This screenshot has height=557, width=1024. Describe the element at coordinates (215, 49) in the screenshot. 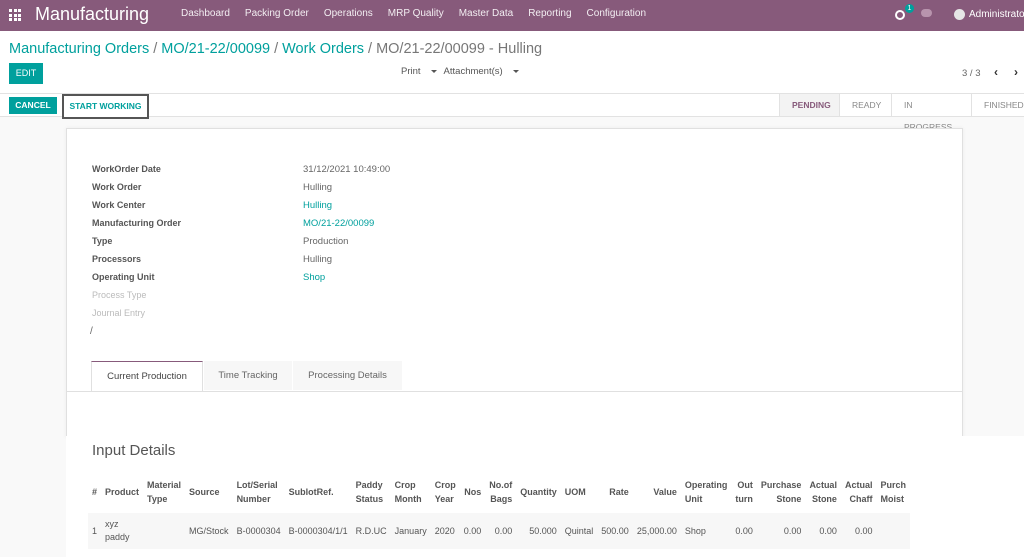

I see `breadcrumb-mo: MO/21-22/00099` at that location.